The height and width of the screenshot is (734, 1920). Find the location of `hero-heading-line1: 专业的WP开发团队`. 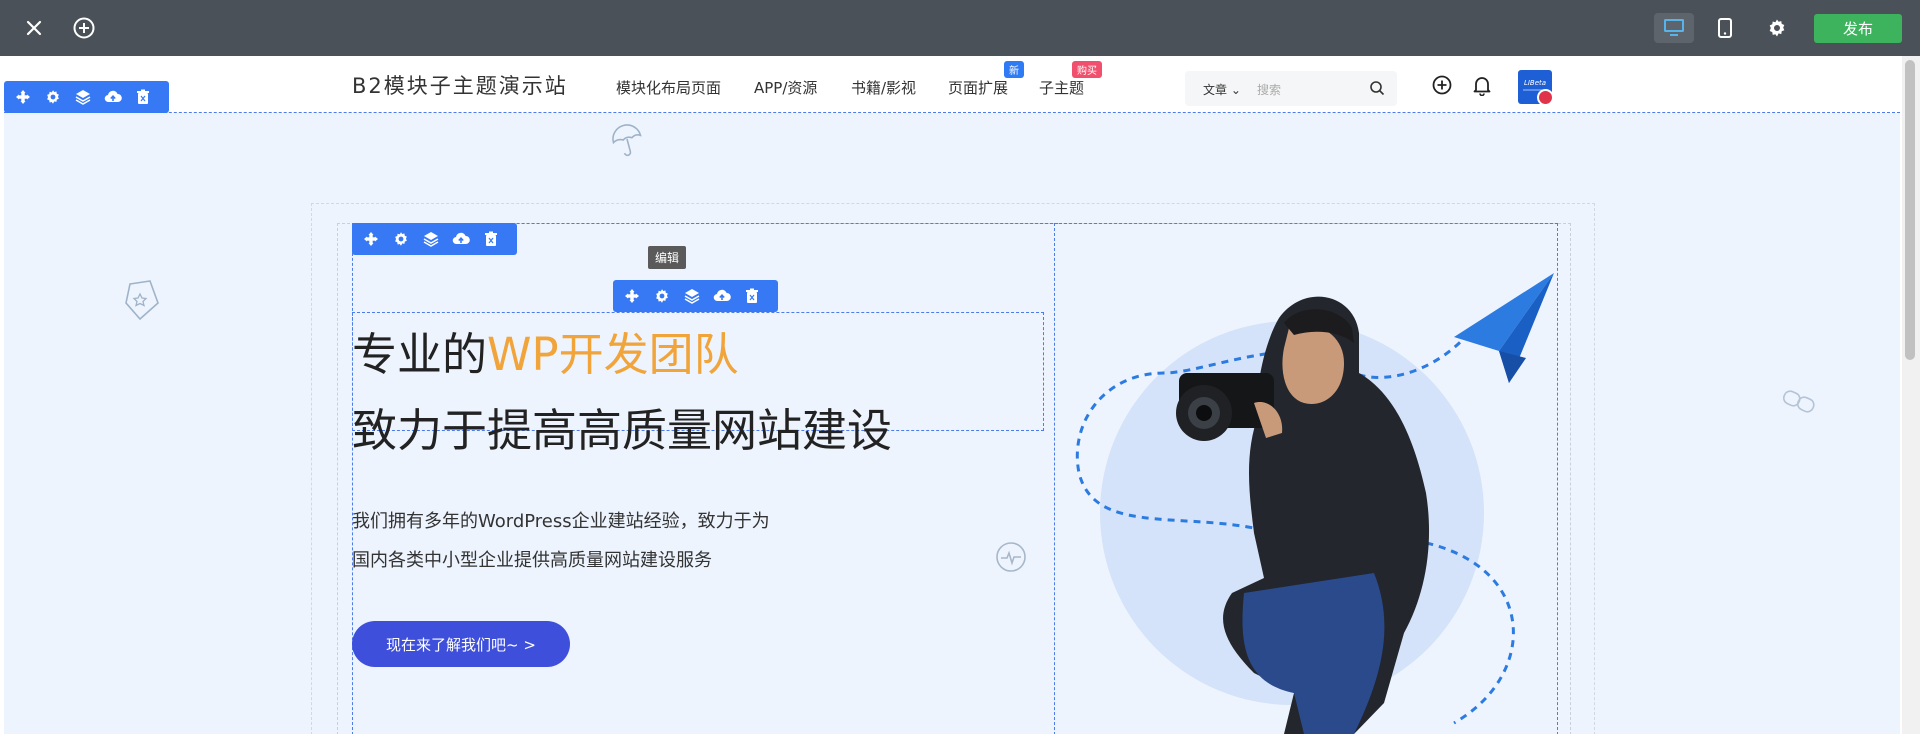

hero-heading-line1: 专业的WP开发团队 is located at coordinates (545, 350).